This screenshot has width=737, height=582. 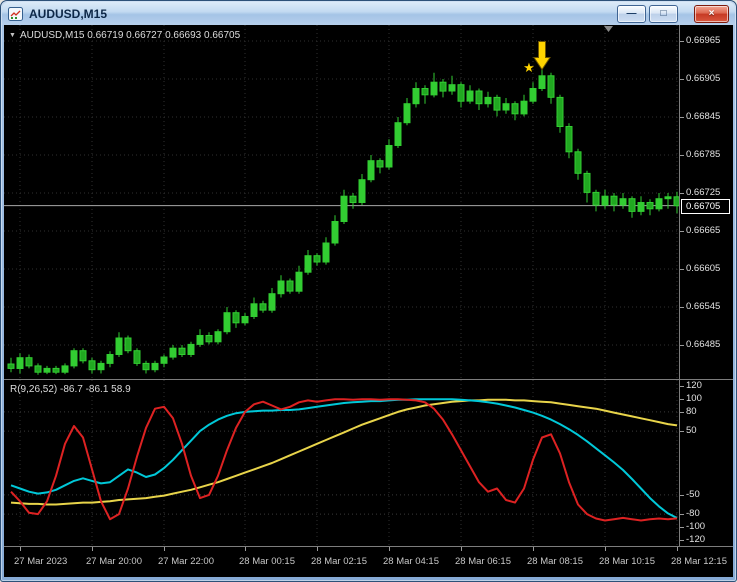 What do you see at coordinates (699, 561) in the screenshot?
I see `time-label: 28 Mar 12:15` at bounding box center [699, 561].